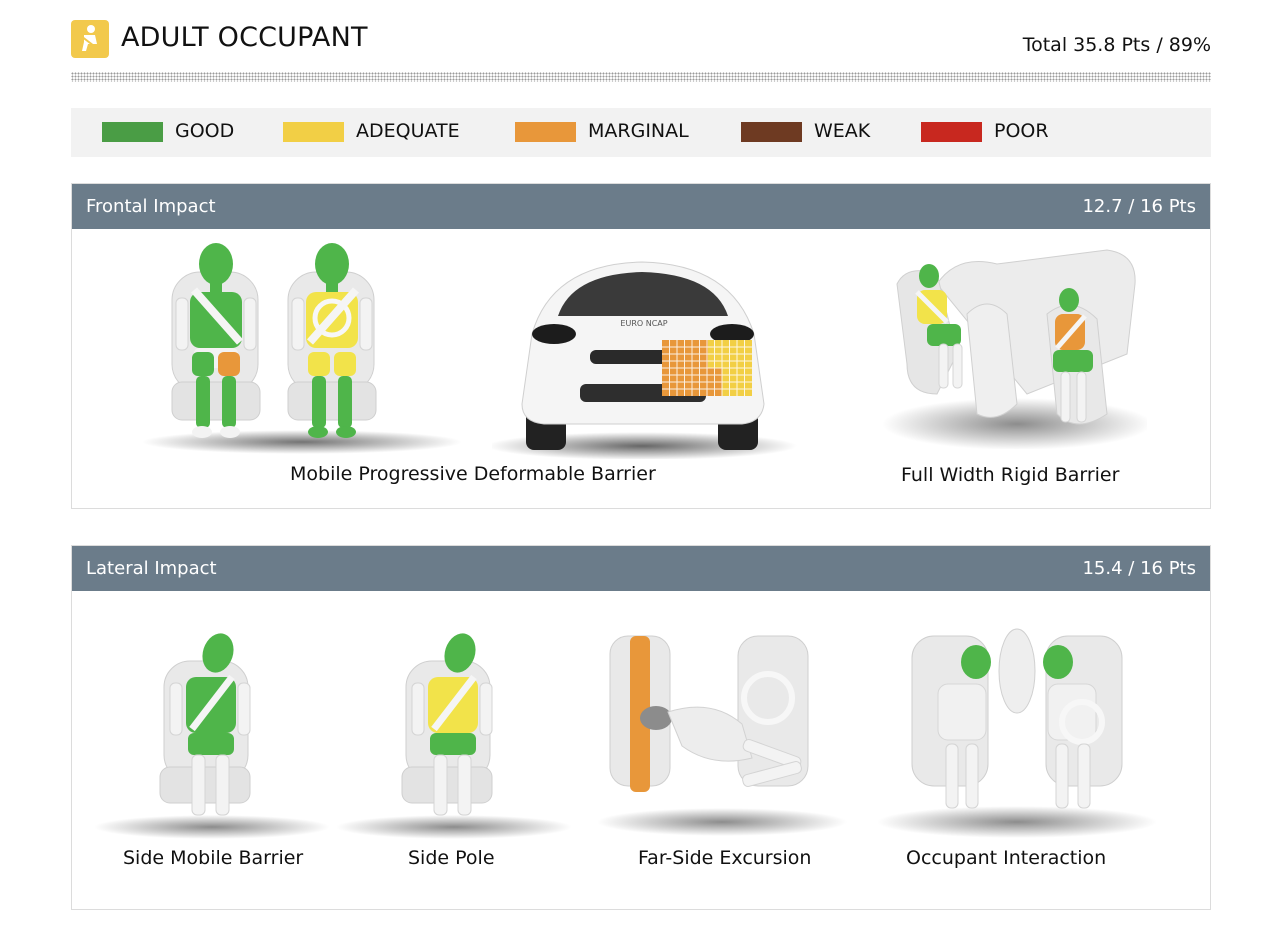 The width and height of the screenshot is (1280, 926). Describe the element at coordinates (90, 39) in the screenshot. I see `seated-occupant-icon` at that location.